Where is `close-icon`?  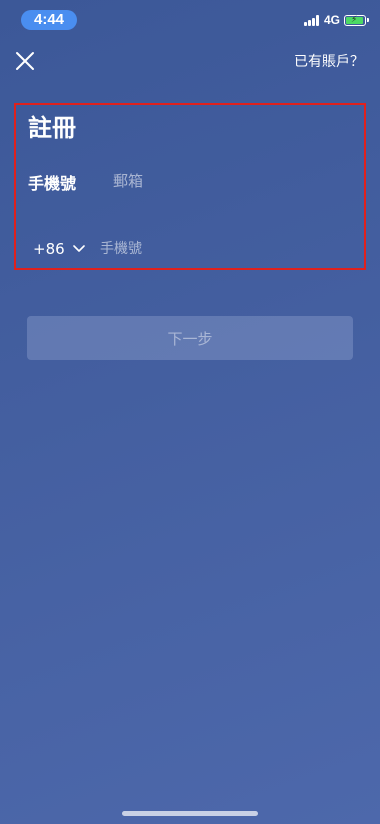
close-icon is located at coordinates (25, 61).